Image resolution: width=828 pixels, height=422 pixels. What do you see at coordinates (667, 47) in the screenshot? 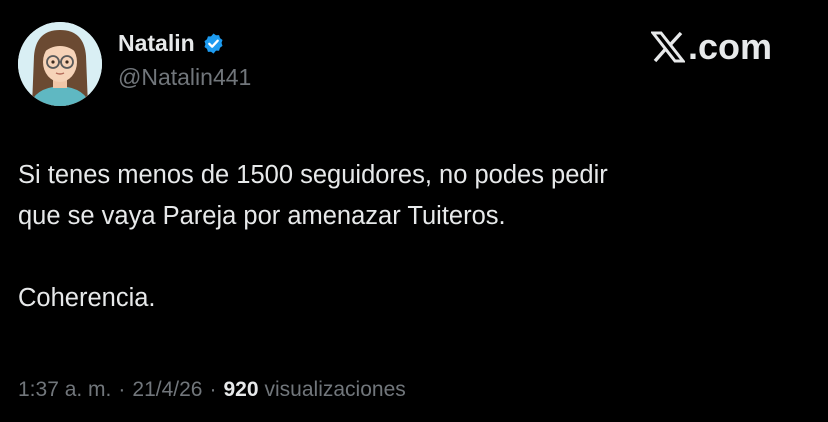
I see `x-logo-icon` at bounding box center [667, 47].